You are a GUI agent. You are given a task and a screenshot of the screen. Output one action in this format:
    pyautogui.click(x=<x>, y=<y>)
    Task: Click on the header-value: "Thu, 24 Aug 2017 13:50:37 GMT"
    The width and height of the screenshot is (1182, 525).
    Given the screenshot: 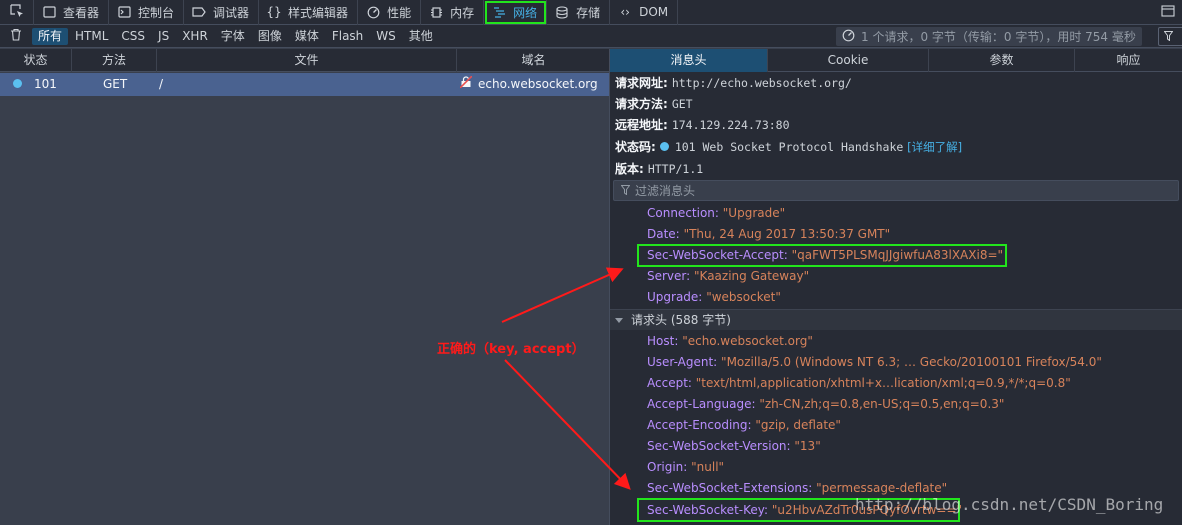 What is the action you would take?
    pyautogui.click(x=787, y=234)
    